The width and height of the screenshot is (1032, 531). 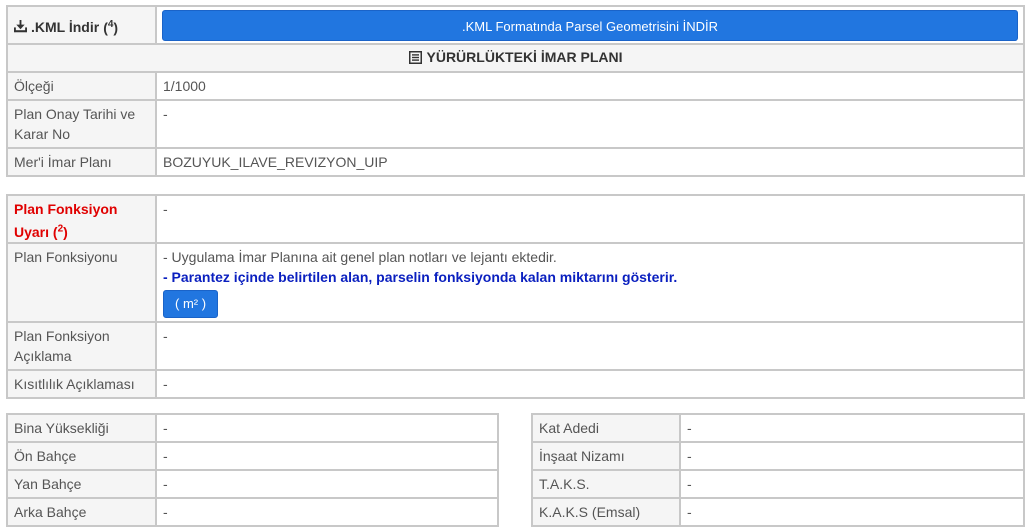 I want to click on meri-imar-value: BOZUYUK_ILAVE_REVIZYON_UIP, so click(x=590, y=162).